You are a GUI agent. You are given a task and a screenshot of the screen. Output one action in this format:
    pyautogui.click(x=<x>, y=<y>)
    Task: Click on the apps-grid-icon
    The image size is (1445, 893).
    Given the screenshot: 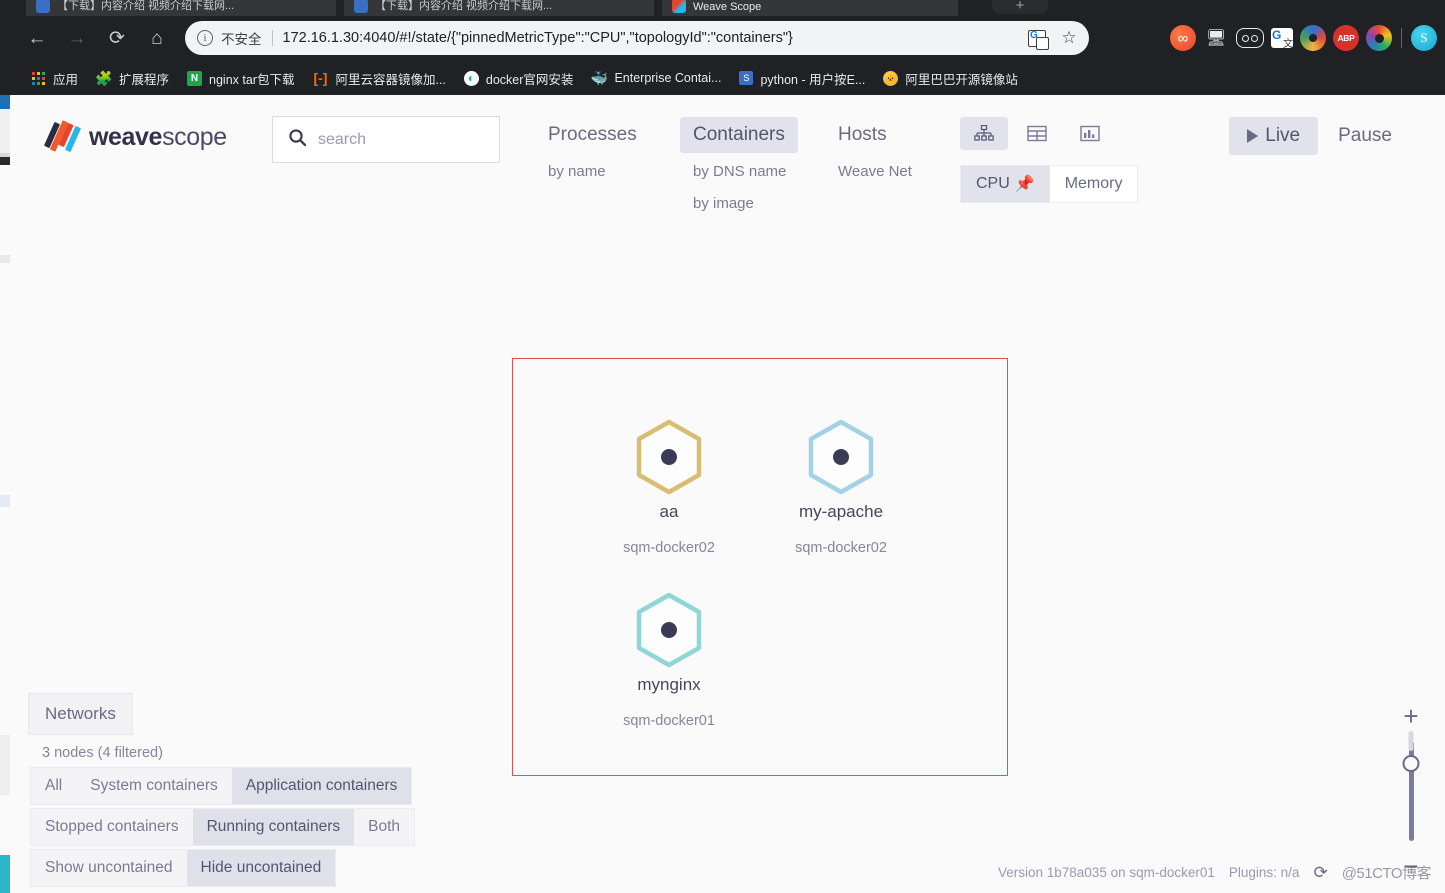 What is the action you would take?
    pyautogui.click(x=38, y=78)
    